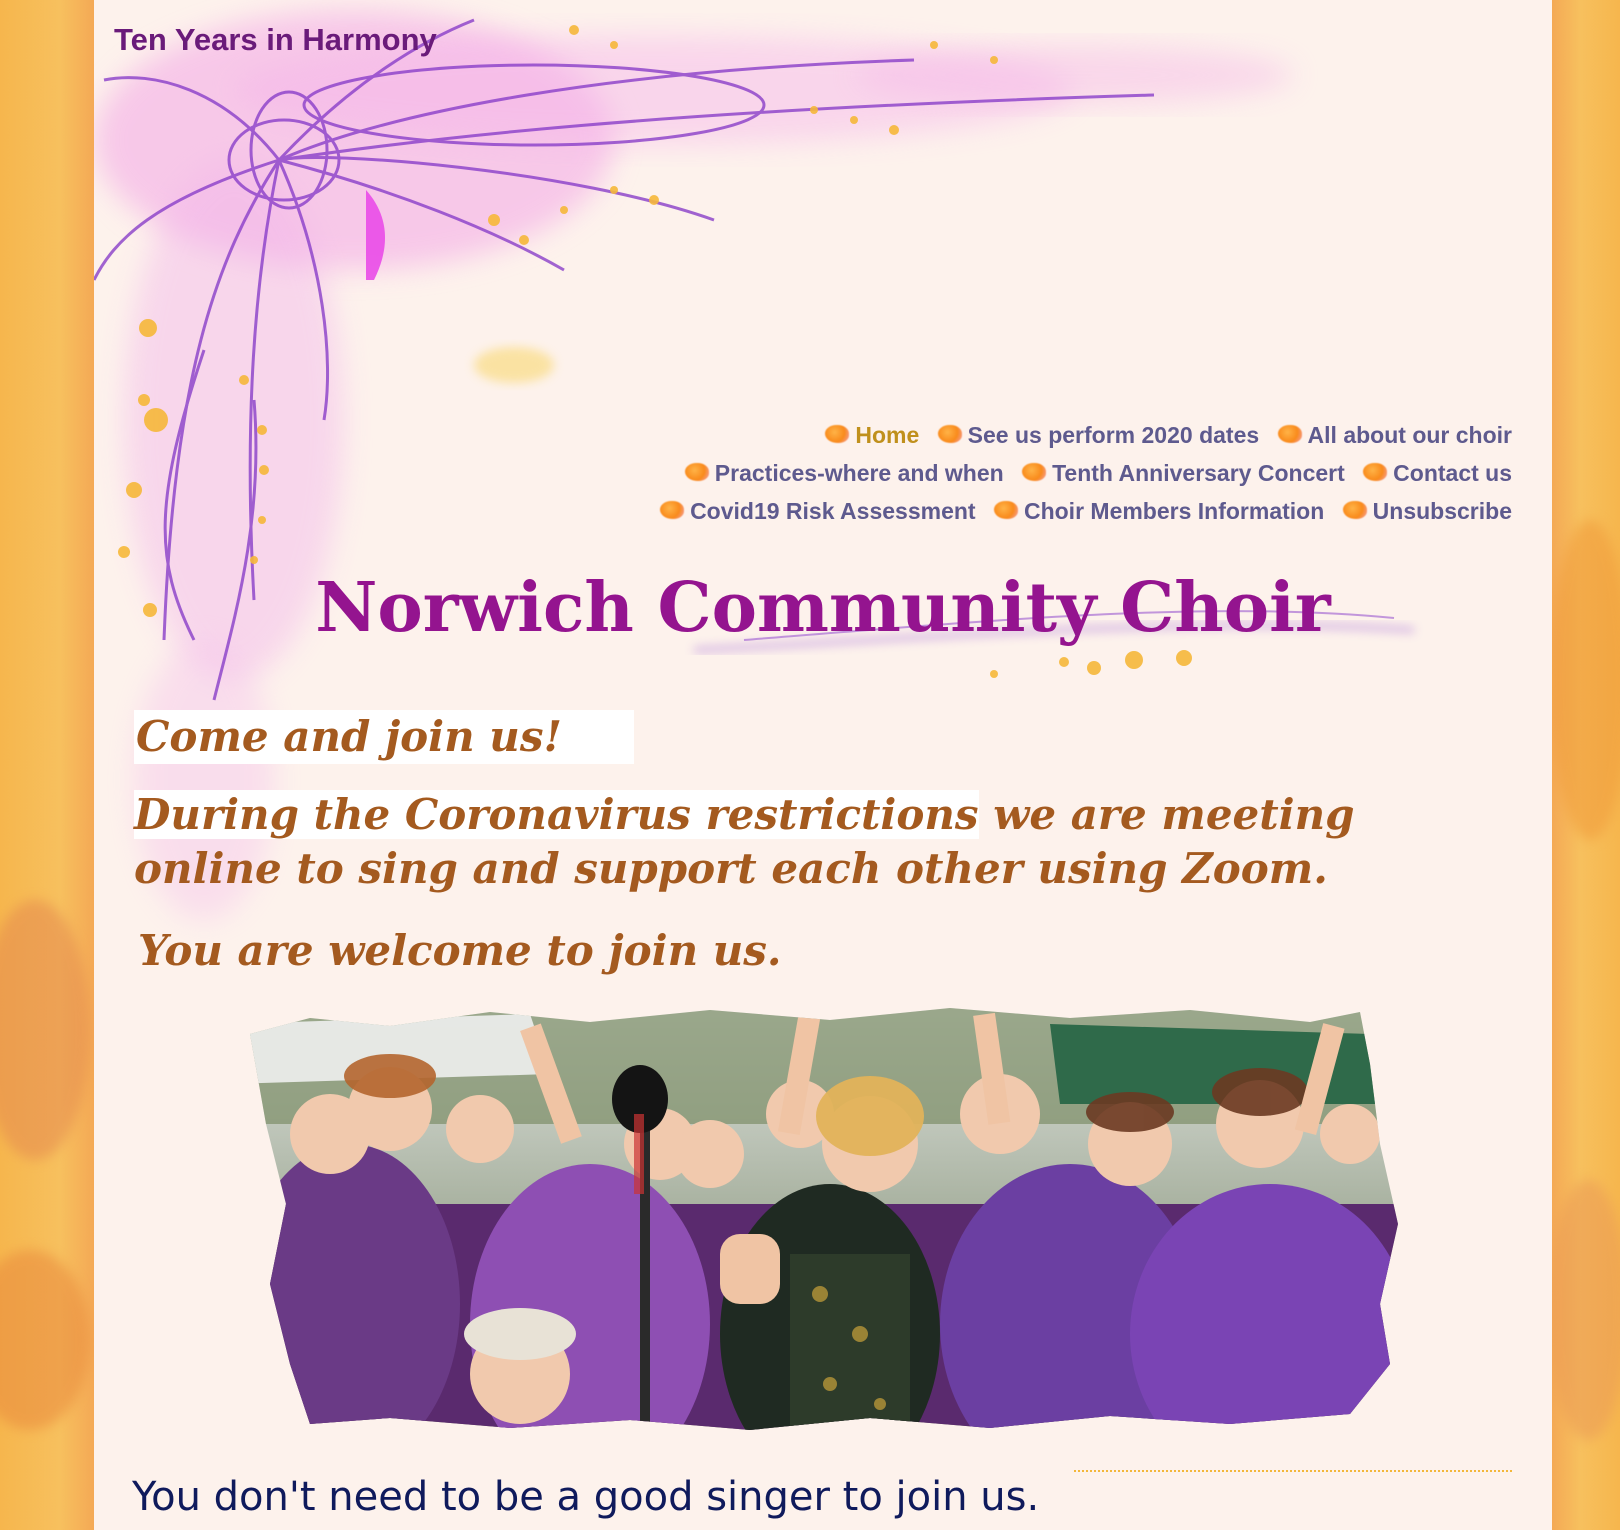 The width and height of the screenshot is (1620, 1530). Describe the element at coordinates (1174, 511) in the screenshot. I see `nav-label: Choir Members Information` at that location.